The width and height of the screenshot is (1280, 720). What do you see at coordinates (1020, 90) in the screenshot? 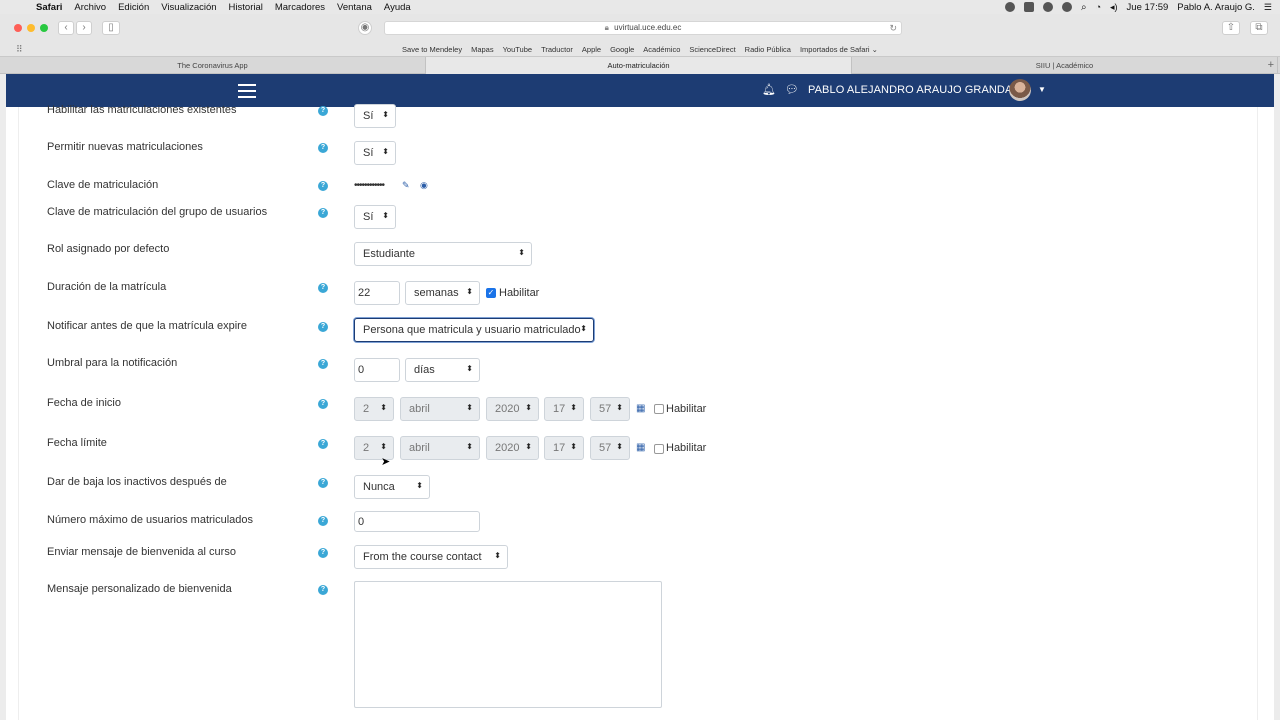
I see `avatar` at bounding box center [1020, 90].